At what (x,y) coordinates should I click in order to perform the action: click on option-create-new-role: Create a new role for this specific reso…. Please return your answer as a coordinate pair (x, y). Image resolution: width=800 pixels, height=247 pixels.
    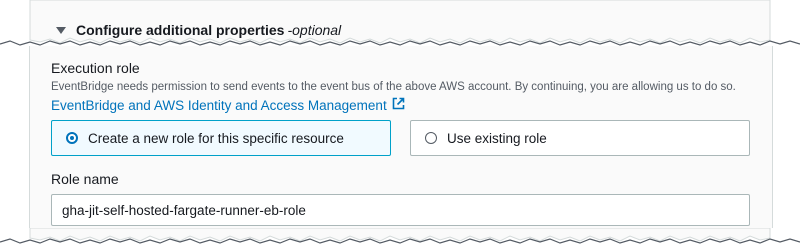
    Looking at the image, I should click on (221, 138).